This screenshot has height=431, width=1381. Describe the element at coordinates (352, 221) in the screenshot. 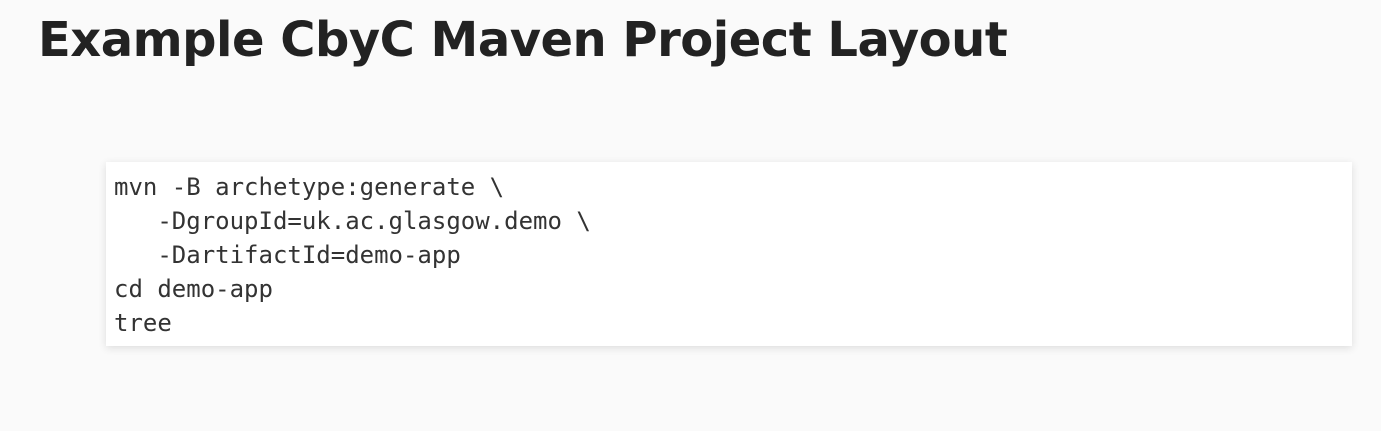

I see `code-line: -DgroupId=uk.ac.glasgow.demo \` at that location.